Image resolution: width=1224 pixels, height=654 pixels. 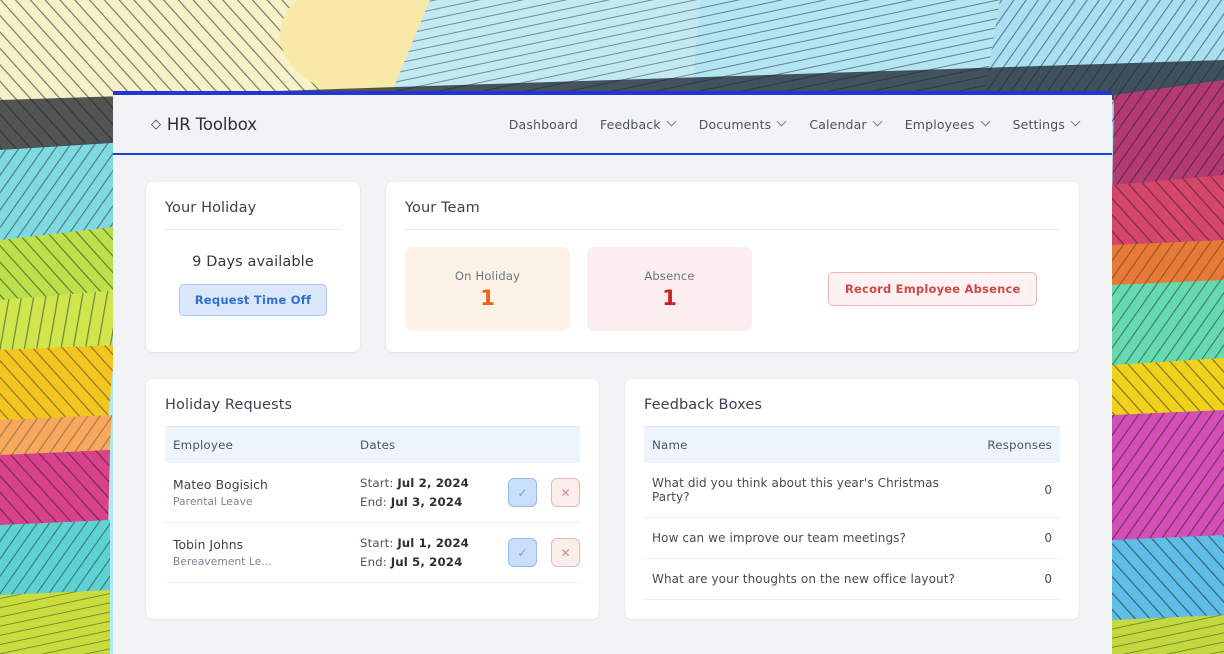 I want to click on table-header-row: Employee Dates, so click(x=372, y=445).